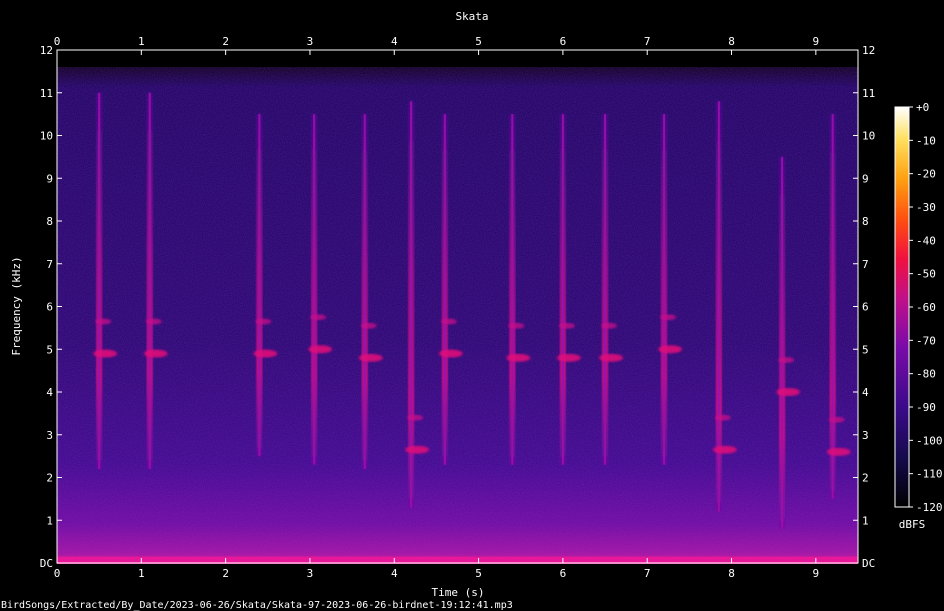  What do you see at coordinates (926, 407) in the screenshot?
I see `colorbar-tick-label: -90` at bounding box center [926, 407].